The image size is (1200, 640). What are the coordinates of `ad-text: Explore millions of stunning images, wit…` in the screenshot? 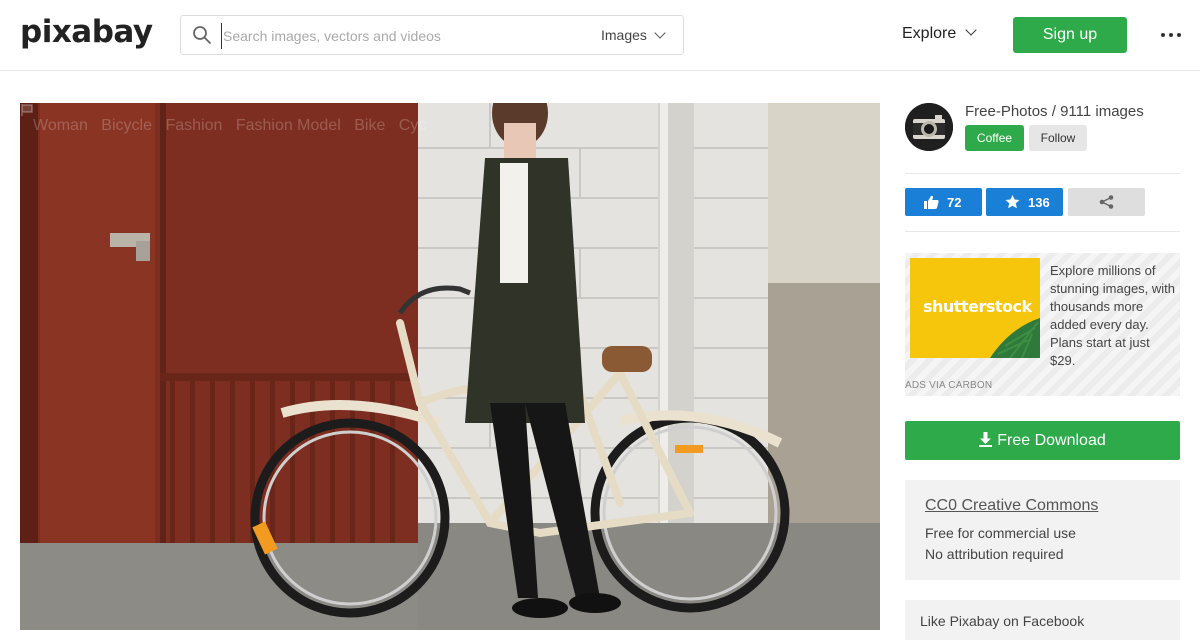 It's located at (1114, 316).